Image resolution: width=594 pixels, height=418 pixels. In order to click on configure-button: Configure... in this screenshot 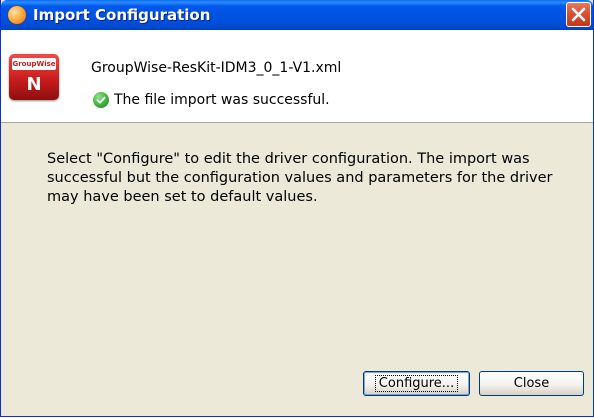, I will do `click(416, 383)`.